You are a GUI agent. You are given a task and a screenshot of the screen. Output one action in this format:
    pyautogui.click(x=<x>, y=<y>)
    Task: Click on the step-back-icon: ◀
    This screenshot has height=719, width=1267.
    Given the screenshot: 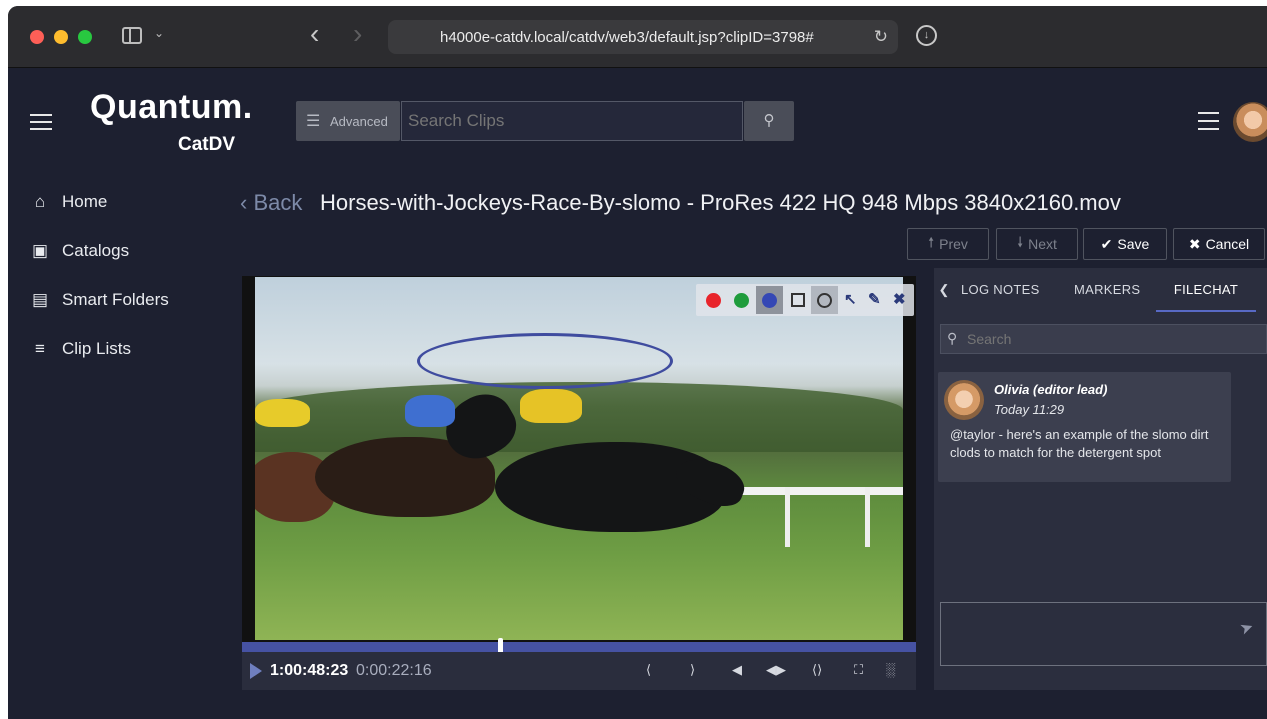 What is the action you would take?
    pyautogui.click(x=737, y=670)
    